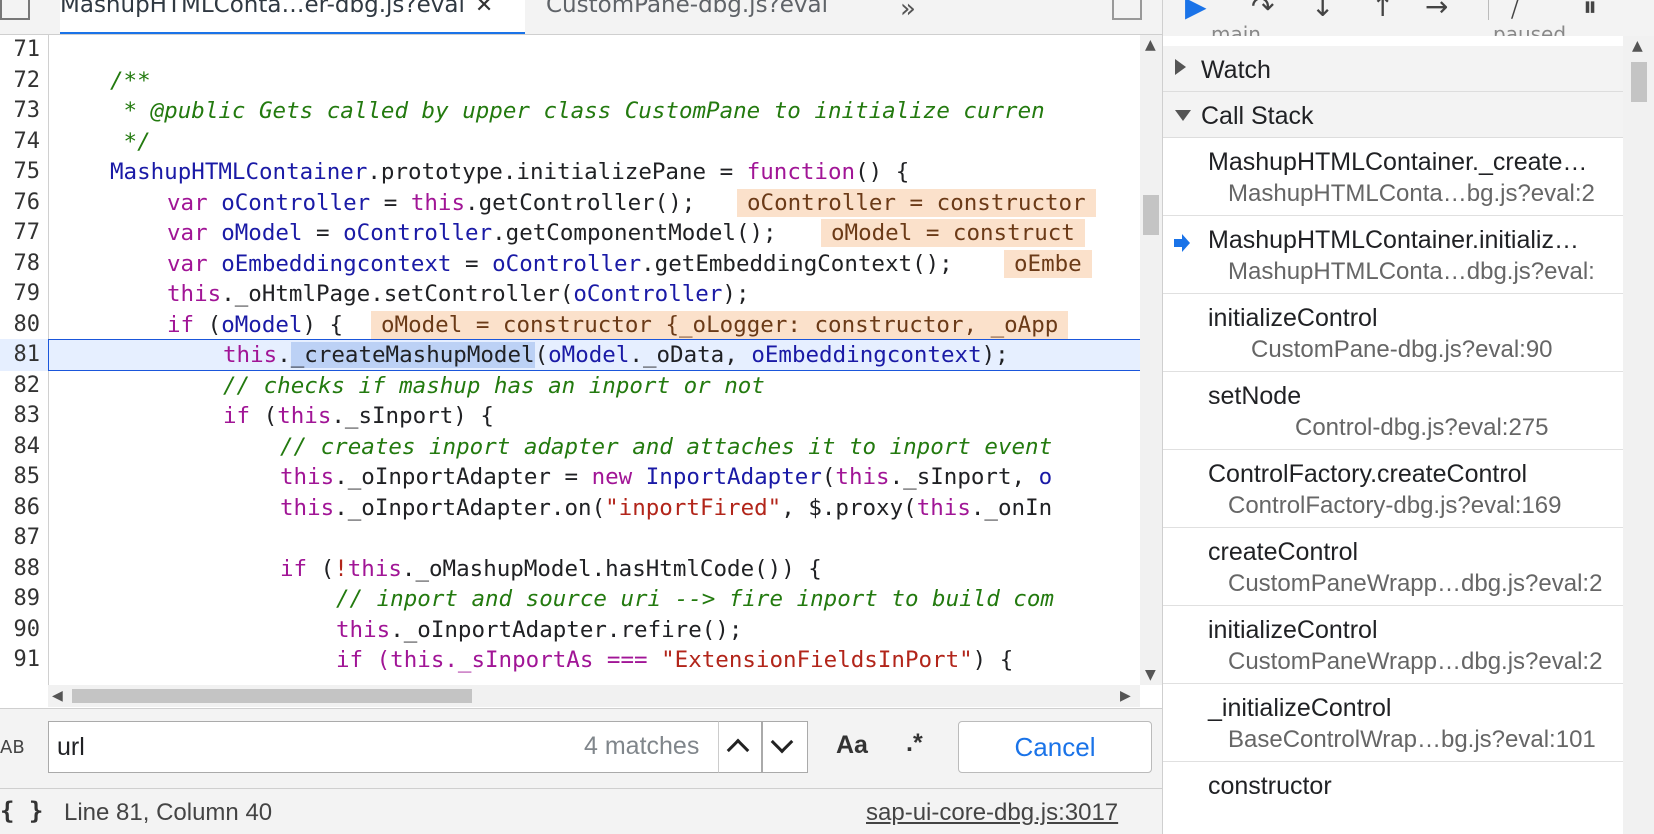 The height and width of the screenshot is (834, 1654). I want to click on inline-value: oModel = construct, so click(953, 233).